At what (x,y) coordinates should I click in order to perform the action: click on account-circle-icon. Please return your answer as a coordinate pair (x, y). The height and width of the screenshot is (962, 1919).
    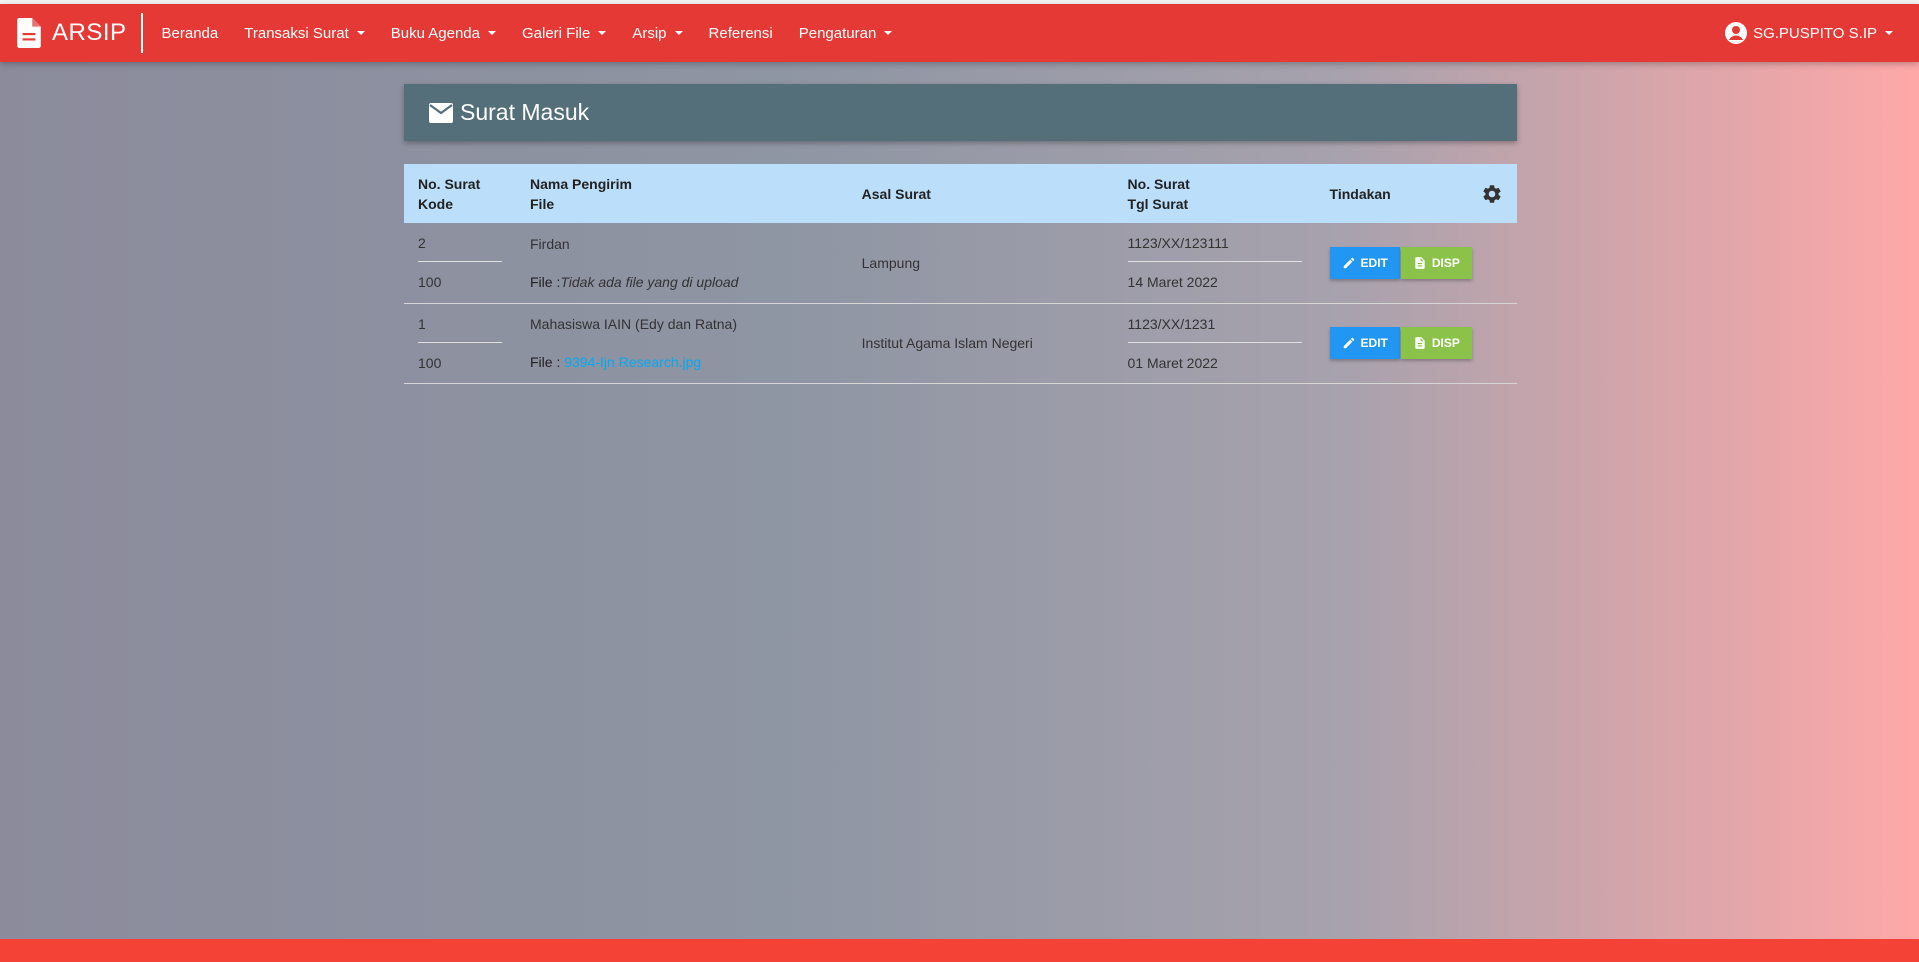
    Looking at the image, I should click on (1736, 33).